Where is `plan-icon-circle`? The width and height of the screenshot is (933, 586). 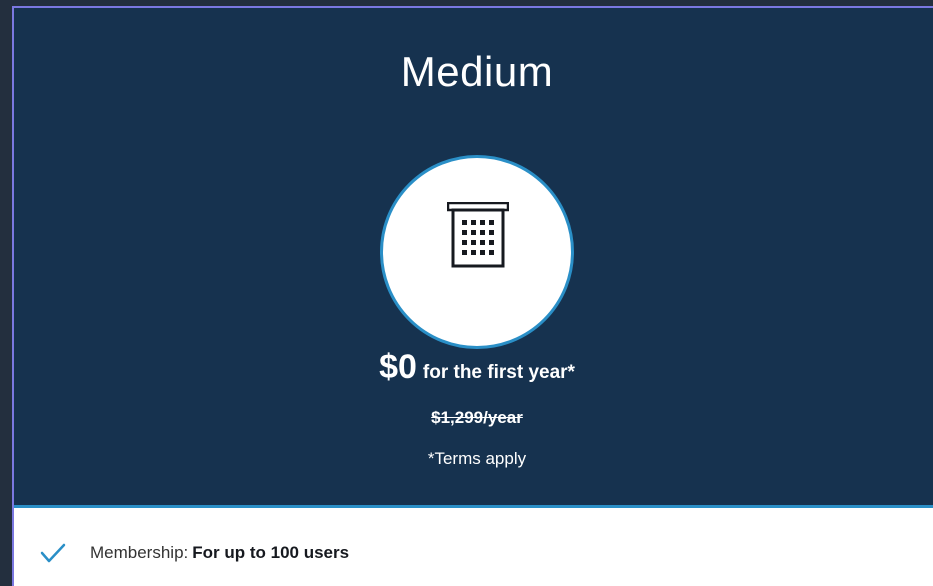 plan-icon-circle is located at coordinates (477, 252).